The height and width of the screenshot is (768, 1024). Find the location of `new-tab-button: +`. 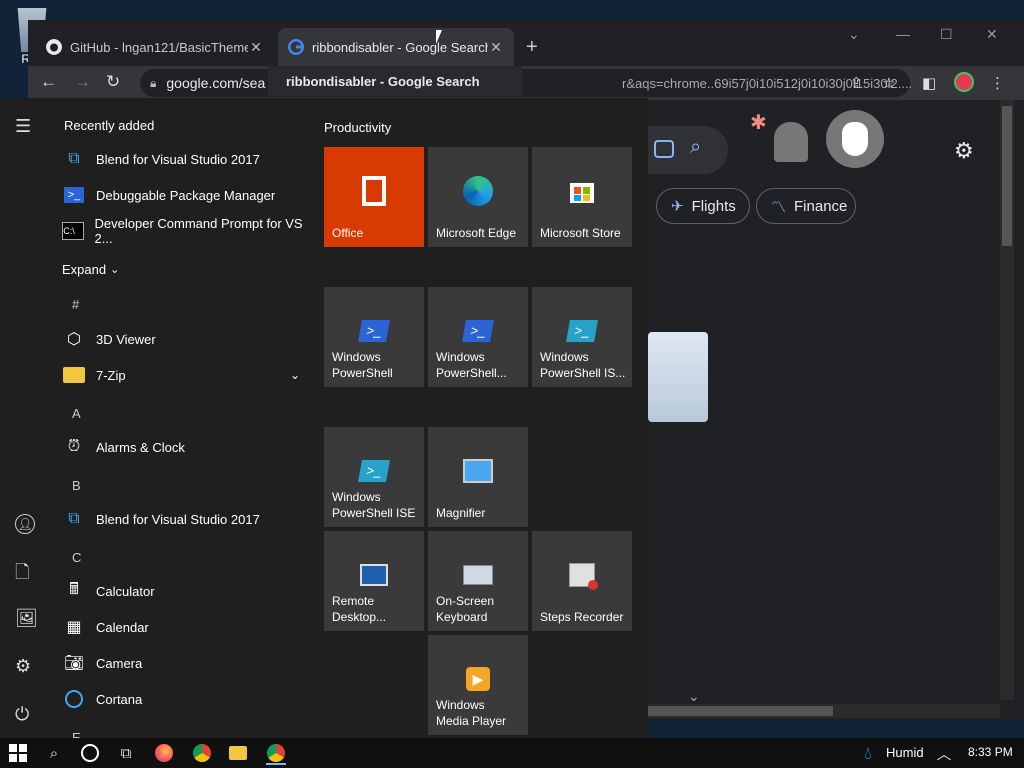

new-tab-button: + is located at coordinates (532, 47).